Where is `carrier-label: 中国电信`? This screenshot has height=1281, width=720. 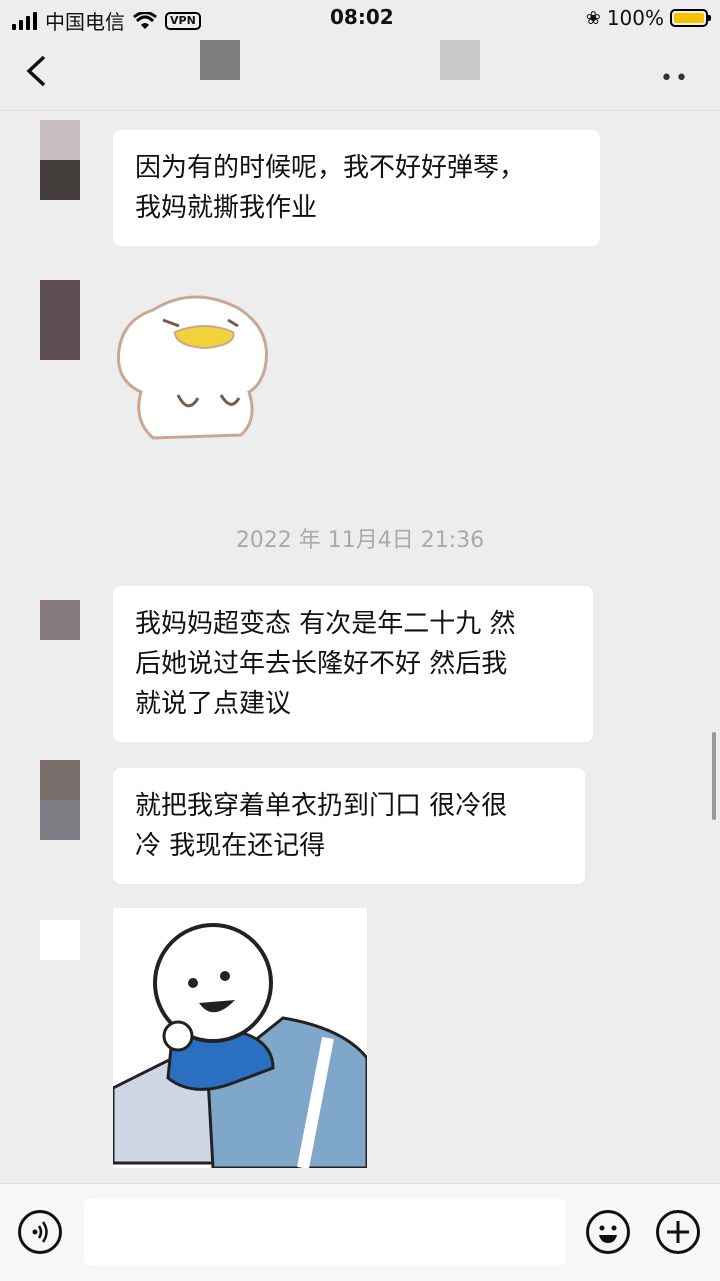 carrier-label: 中国电信 is located at coordinates (85, 22).